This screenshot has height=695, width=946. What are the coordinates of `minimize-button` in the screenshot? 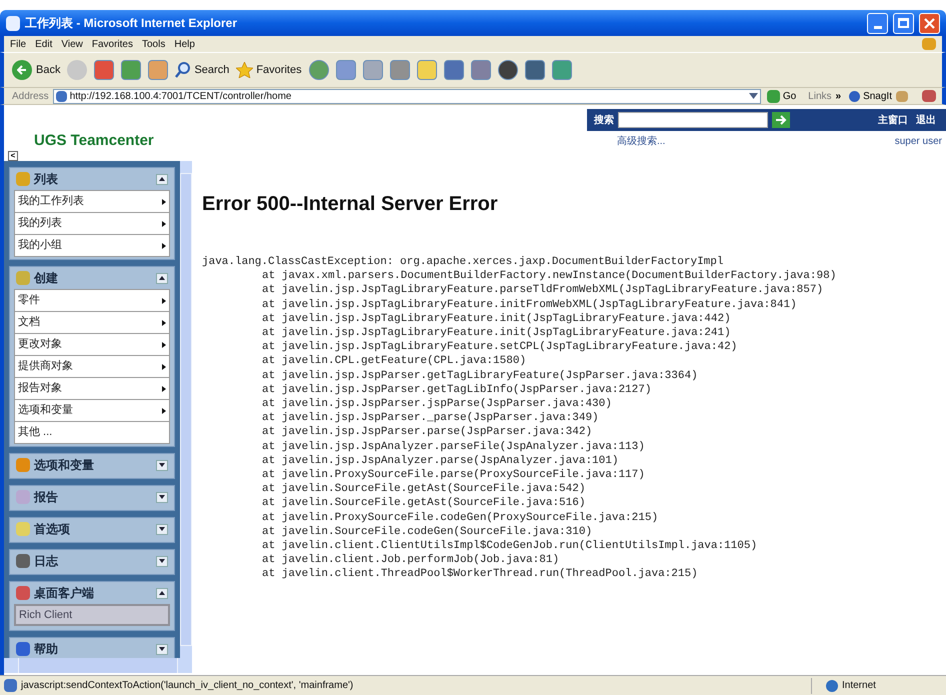 It's located at (877, 23).